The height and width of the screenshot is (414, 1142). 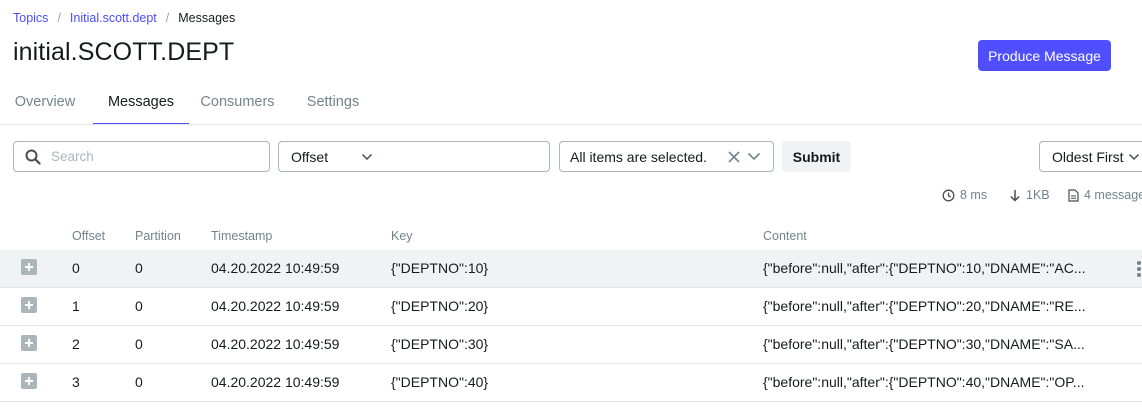 I want to click on breadcrumb: Topics / Initial.scott.dept / Messages, so click(x=124, y=18).